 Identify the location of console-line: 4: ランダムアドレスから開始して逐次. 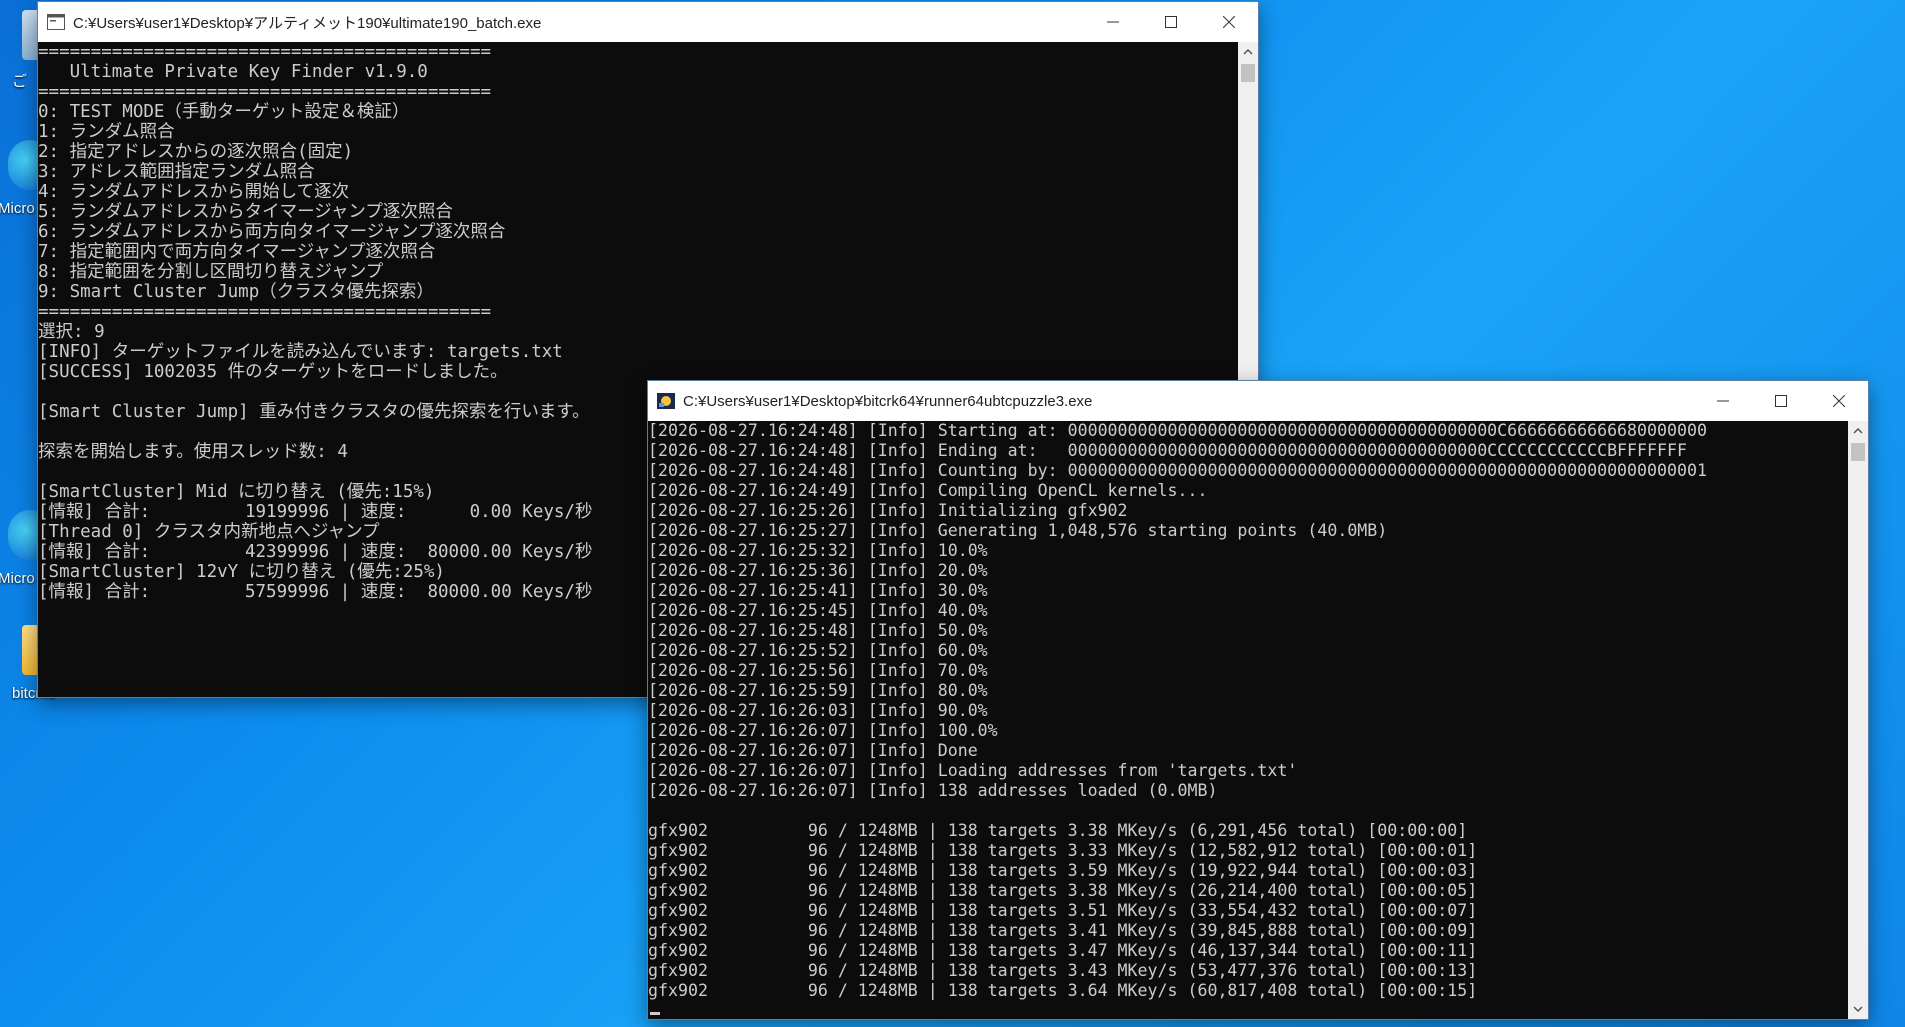
(194, 192).